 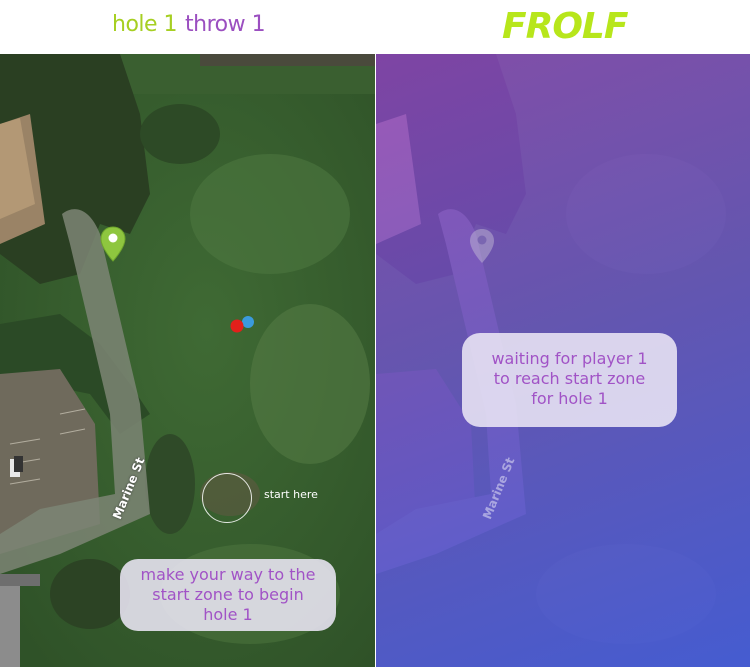 I want to click on hole-counter: hole 1, so click(x=145, y=24).